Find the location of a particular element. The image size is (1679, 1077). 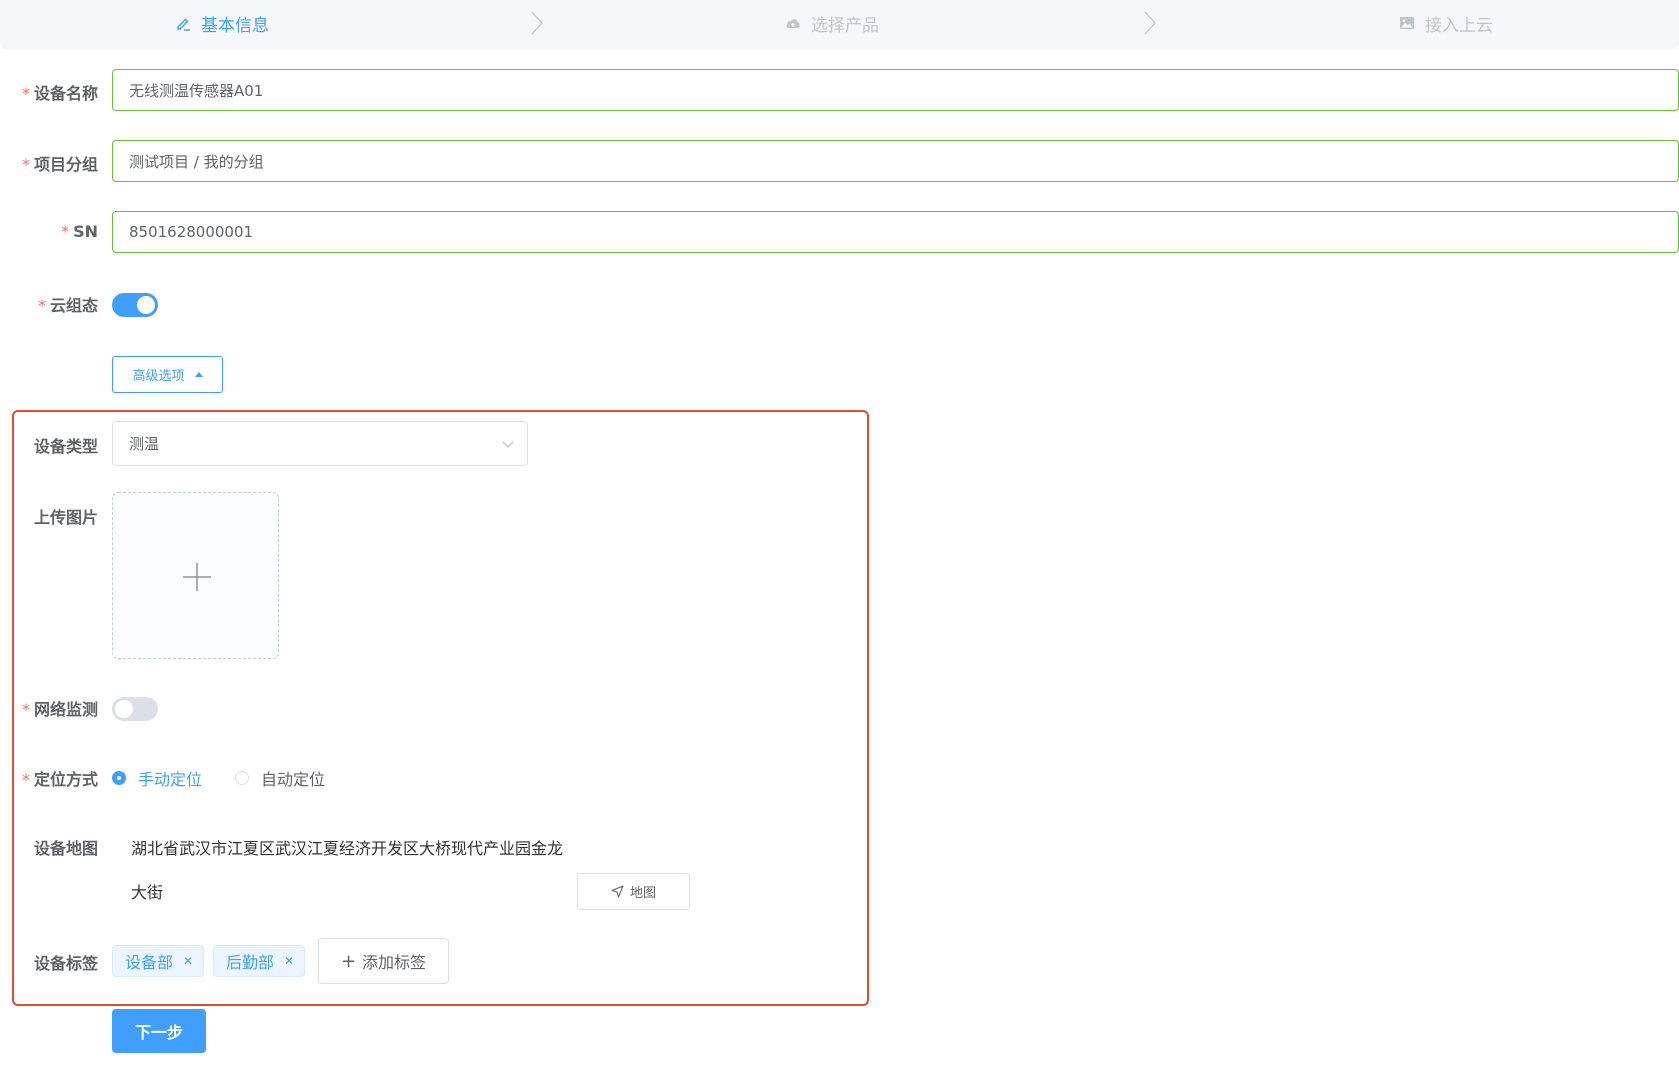

step-cloud-access: 接入上云 is located at coordinates (1446, 23).